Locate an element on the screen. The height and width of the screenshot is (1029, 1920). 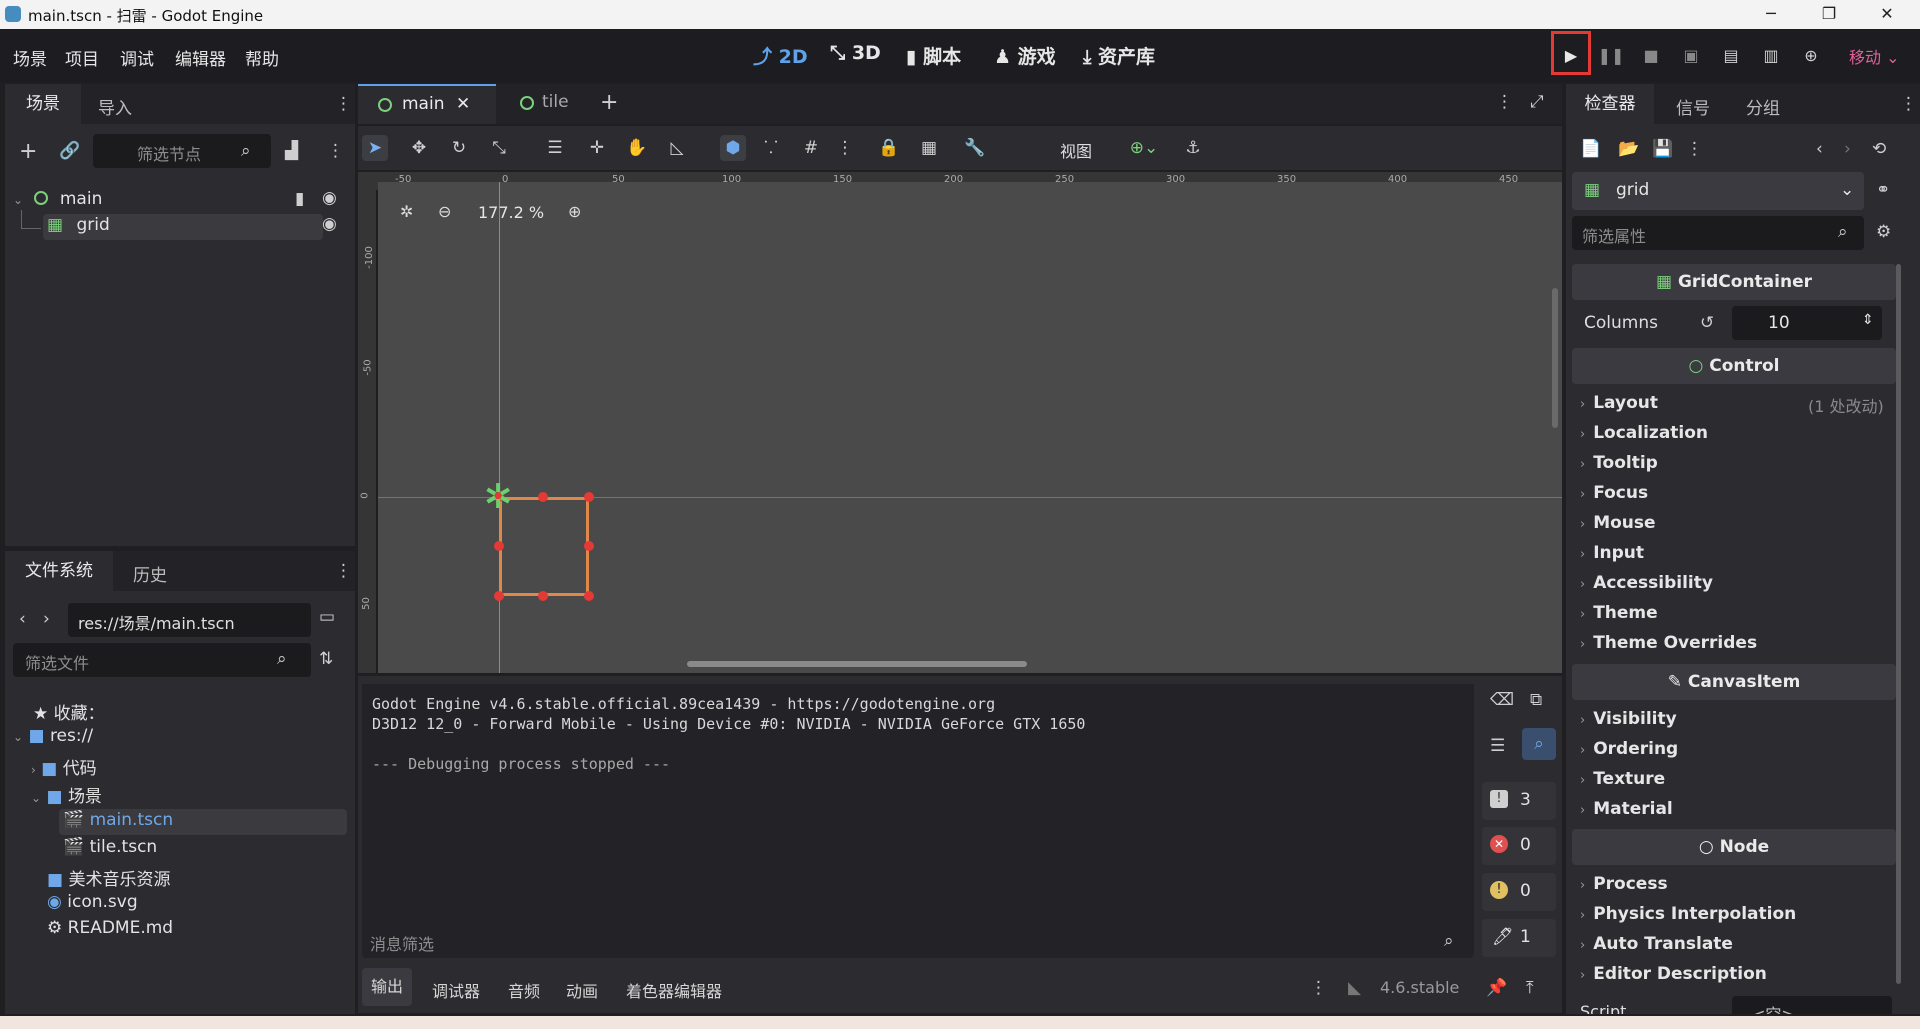
main-screen-2d: ⤴ 2D is located at coordinates (780, 55).